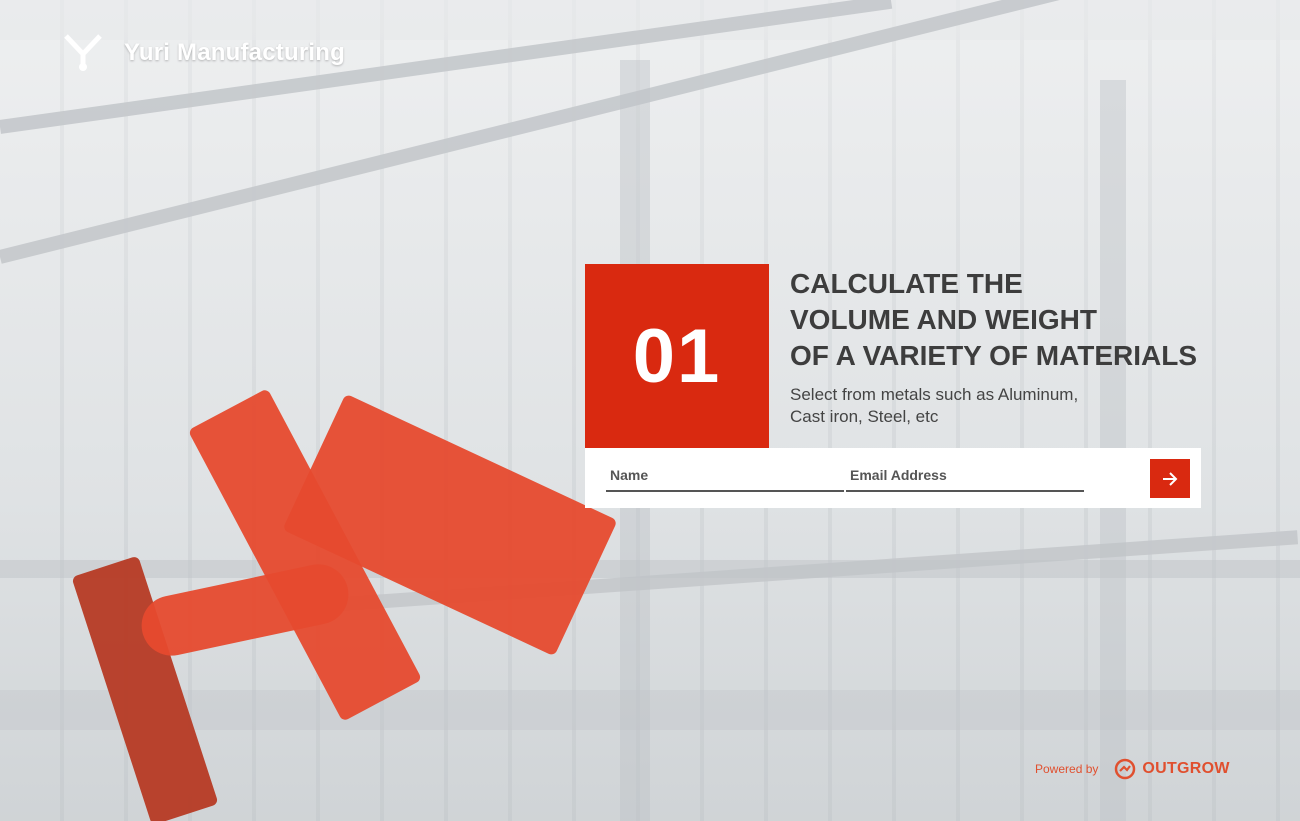  Describe the element at coordinates (943, 319) in the screenshot. I see `headline-line: VOLUME AND WEIGHT` at that location.